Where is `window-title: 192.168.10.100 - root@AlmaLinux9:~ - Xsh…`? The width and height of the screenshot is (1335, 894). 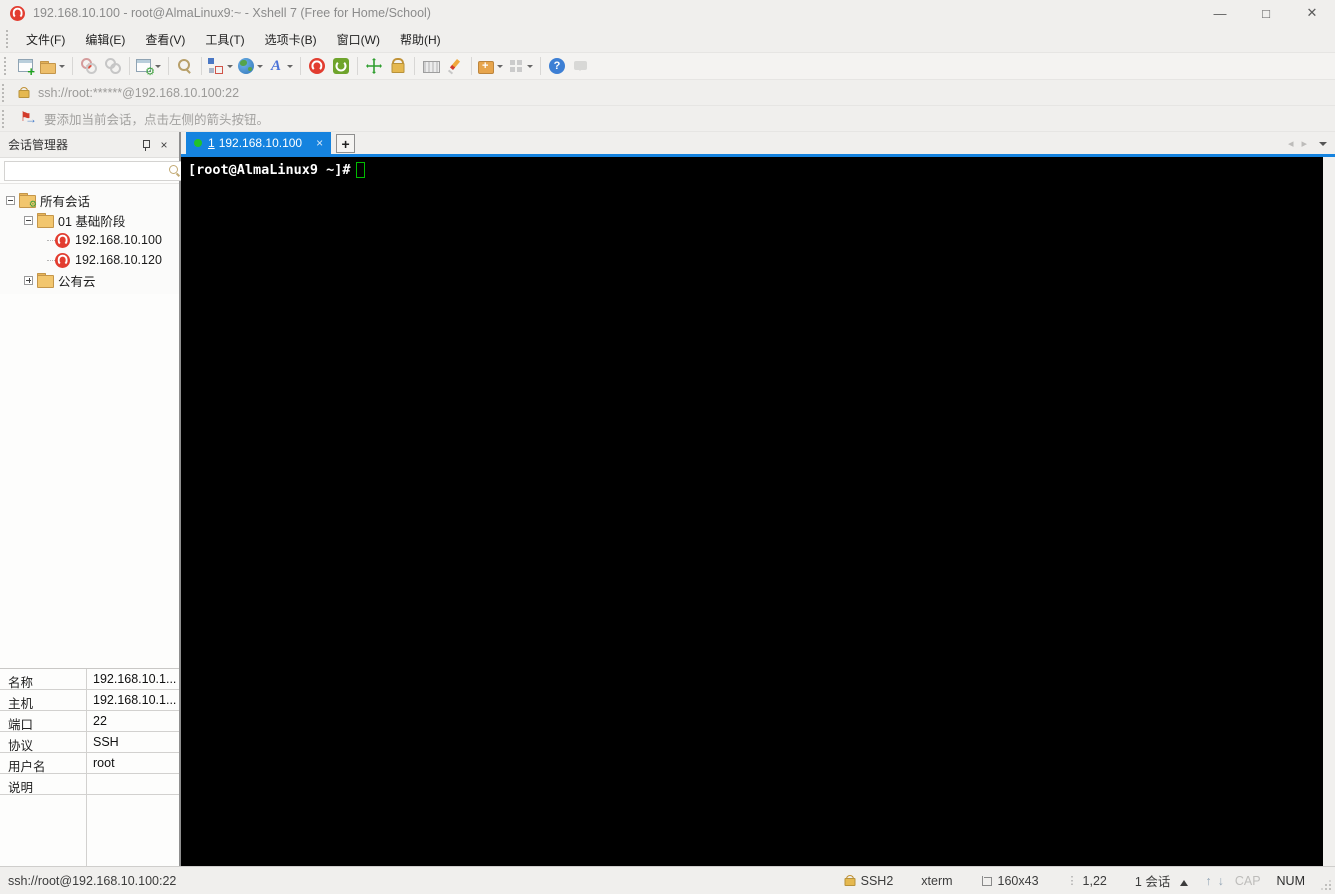 window-title: 192.168.10.100 - root@AlmaLinux9:~ - Xsh… is located at coordinates (232, 13).